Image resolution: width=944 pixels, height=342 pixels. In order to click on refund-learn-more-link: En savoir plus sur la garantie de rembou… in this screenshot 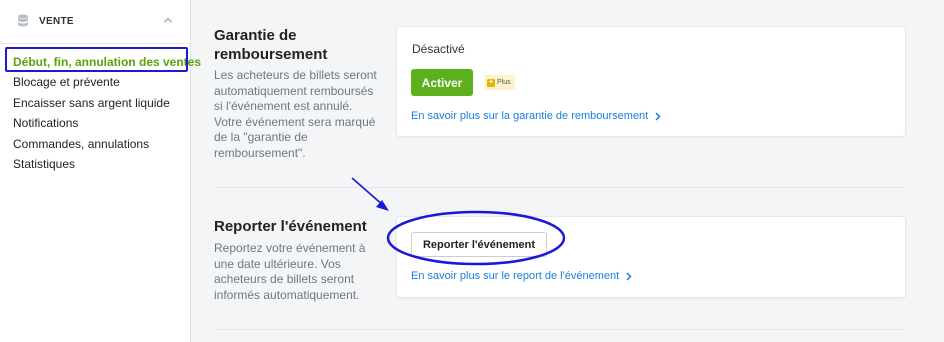, I will do `click(536, 116)`.